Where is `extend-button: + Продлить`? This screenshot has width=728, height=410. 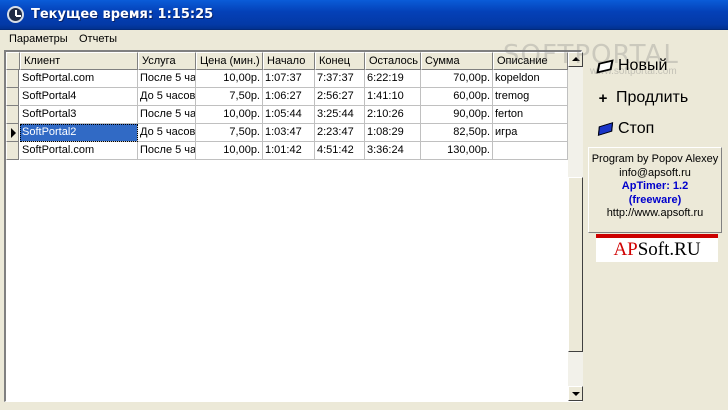
extend-button: + Продлить is located at coordinates (658, 98).